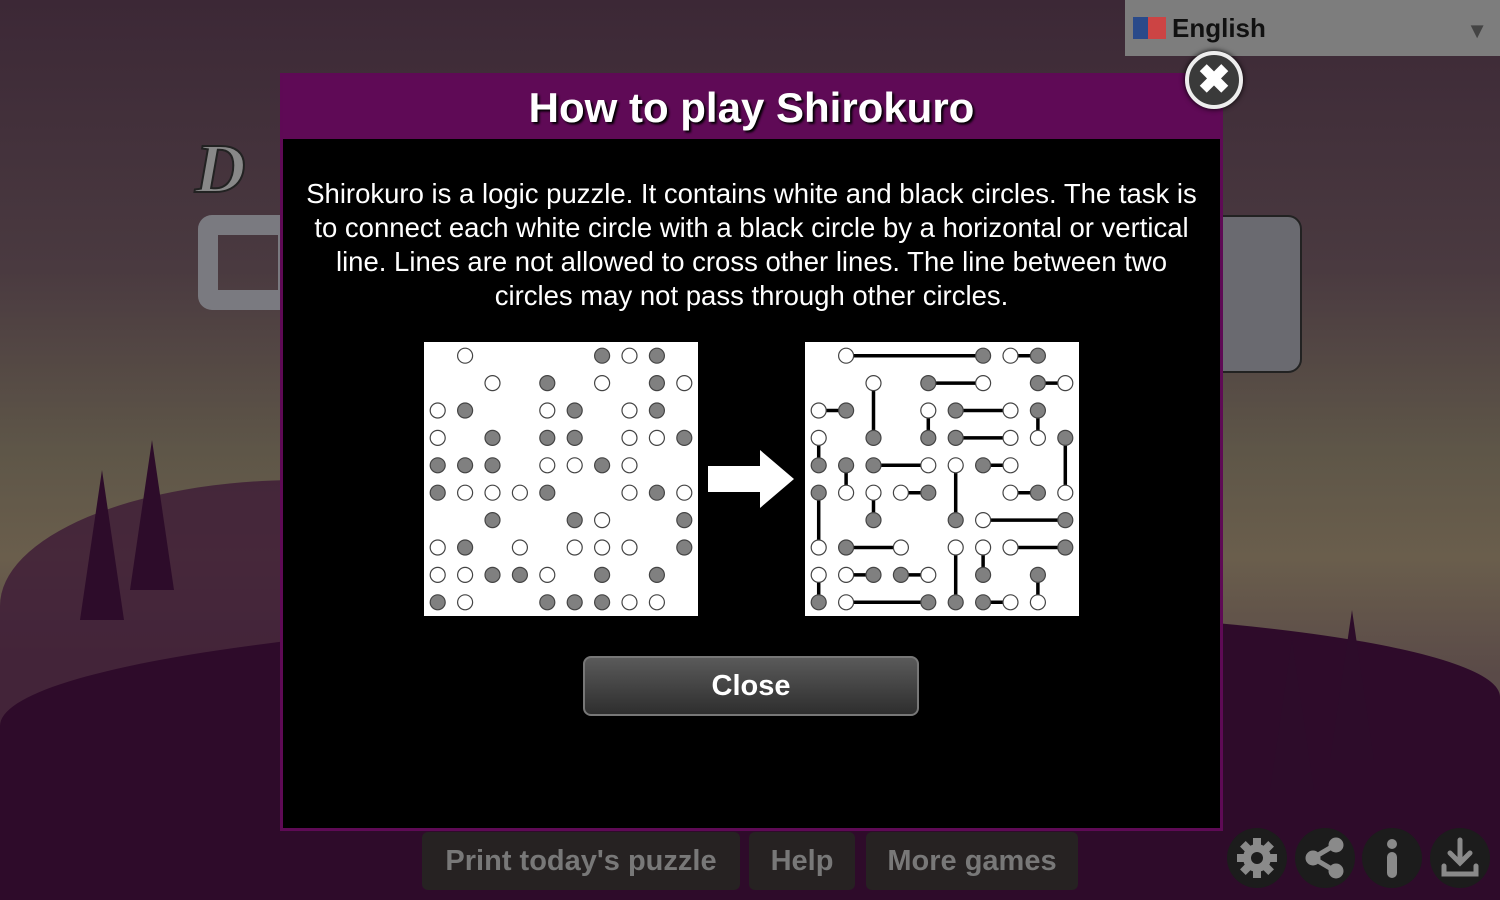 This screenshot has height=900, width=1500. Describe the element at coordinates (751, 686) in the screenshot. I see `close-button: Close` at that location.